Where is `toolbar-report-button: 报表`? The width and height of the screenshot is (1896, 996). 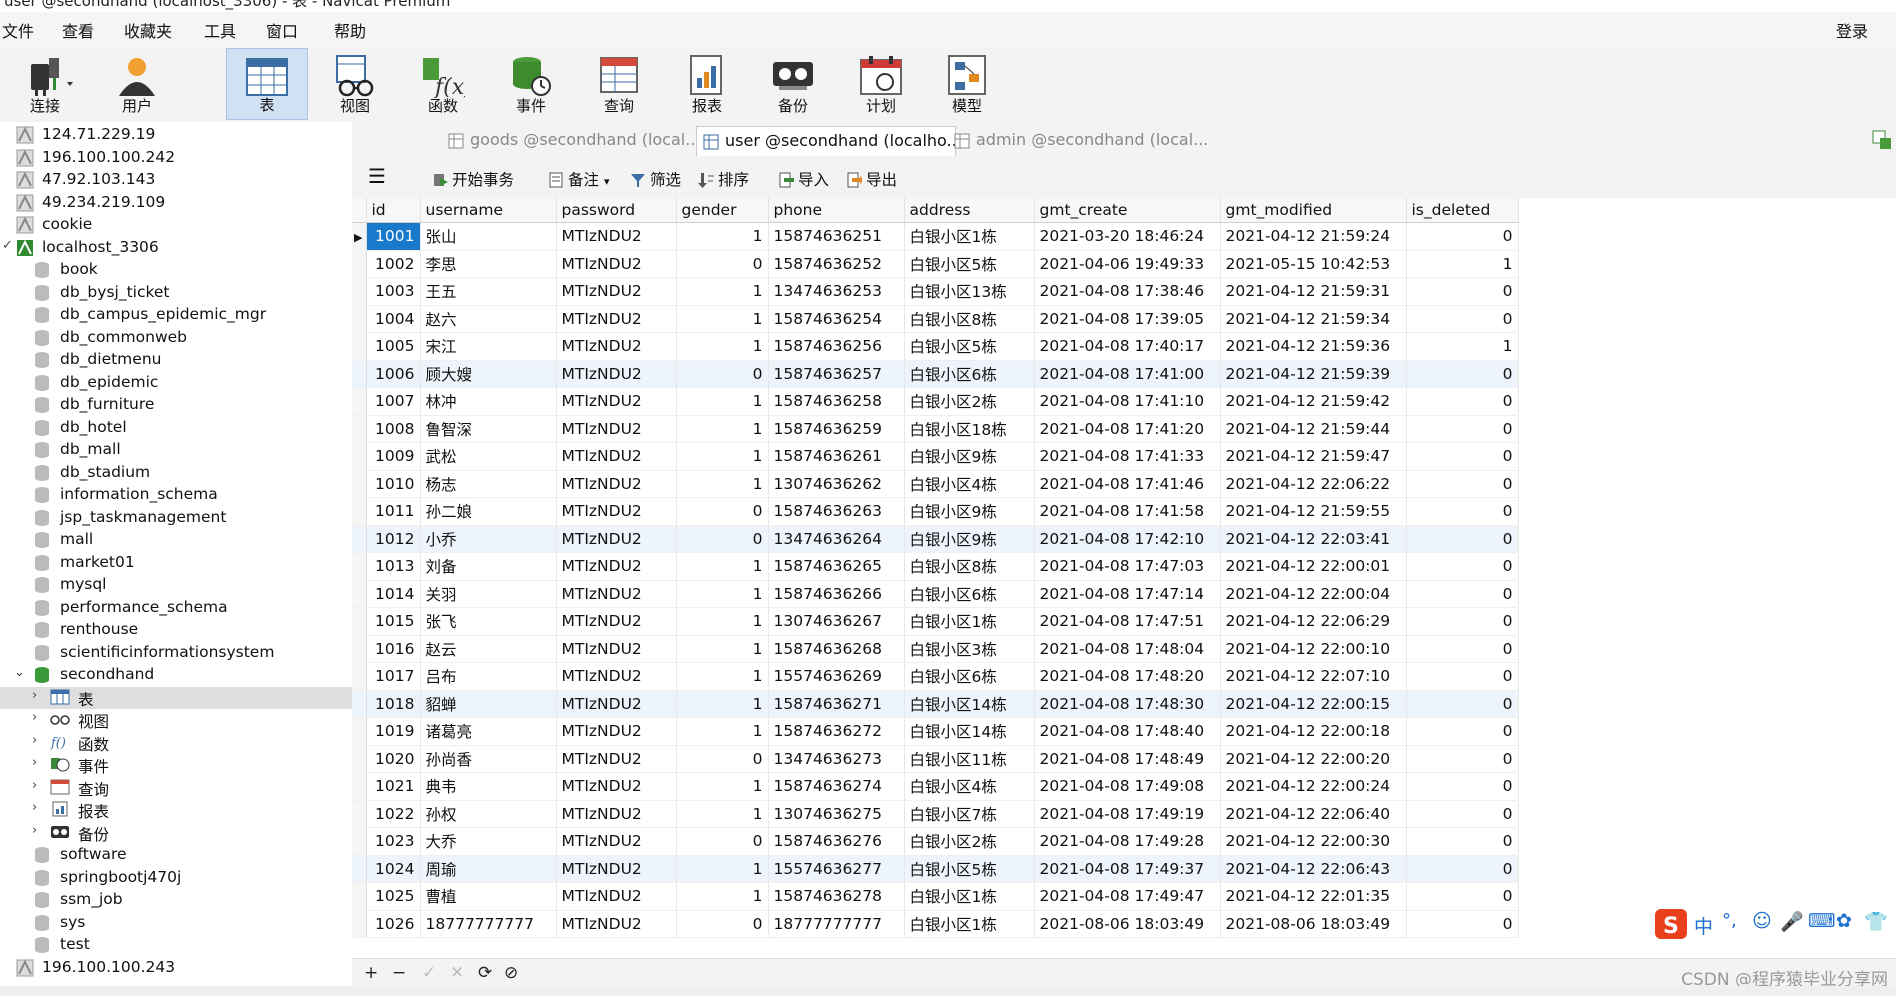
toolbar-report-button: 报表 is located at coordinates (707, 84).